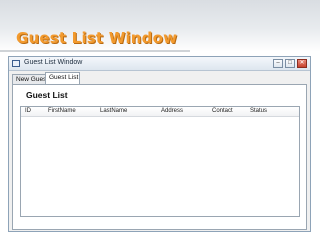 Image resolution: width=320 pixels, height=240 pixels. I want to click on close-icon: ✕, so click(302, 63).